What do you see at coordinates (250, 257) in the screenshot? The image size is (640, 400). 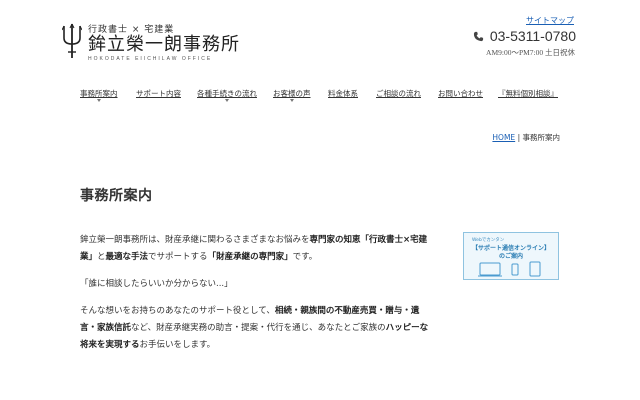 I see `bold-segment: 「財産承継の専門家」` at bounding box center [250, 257].